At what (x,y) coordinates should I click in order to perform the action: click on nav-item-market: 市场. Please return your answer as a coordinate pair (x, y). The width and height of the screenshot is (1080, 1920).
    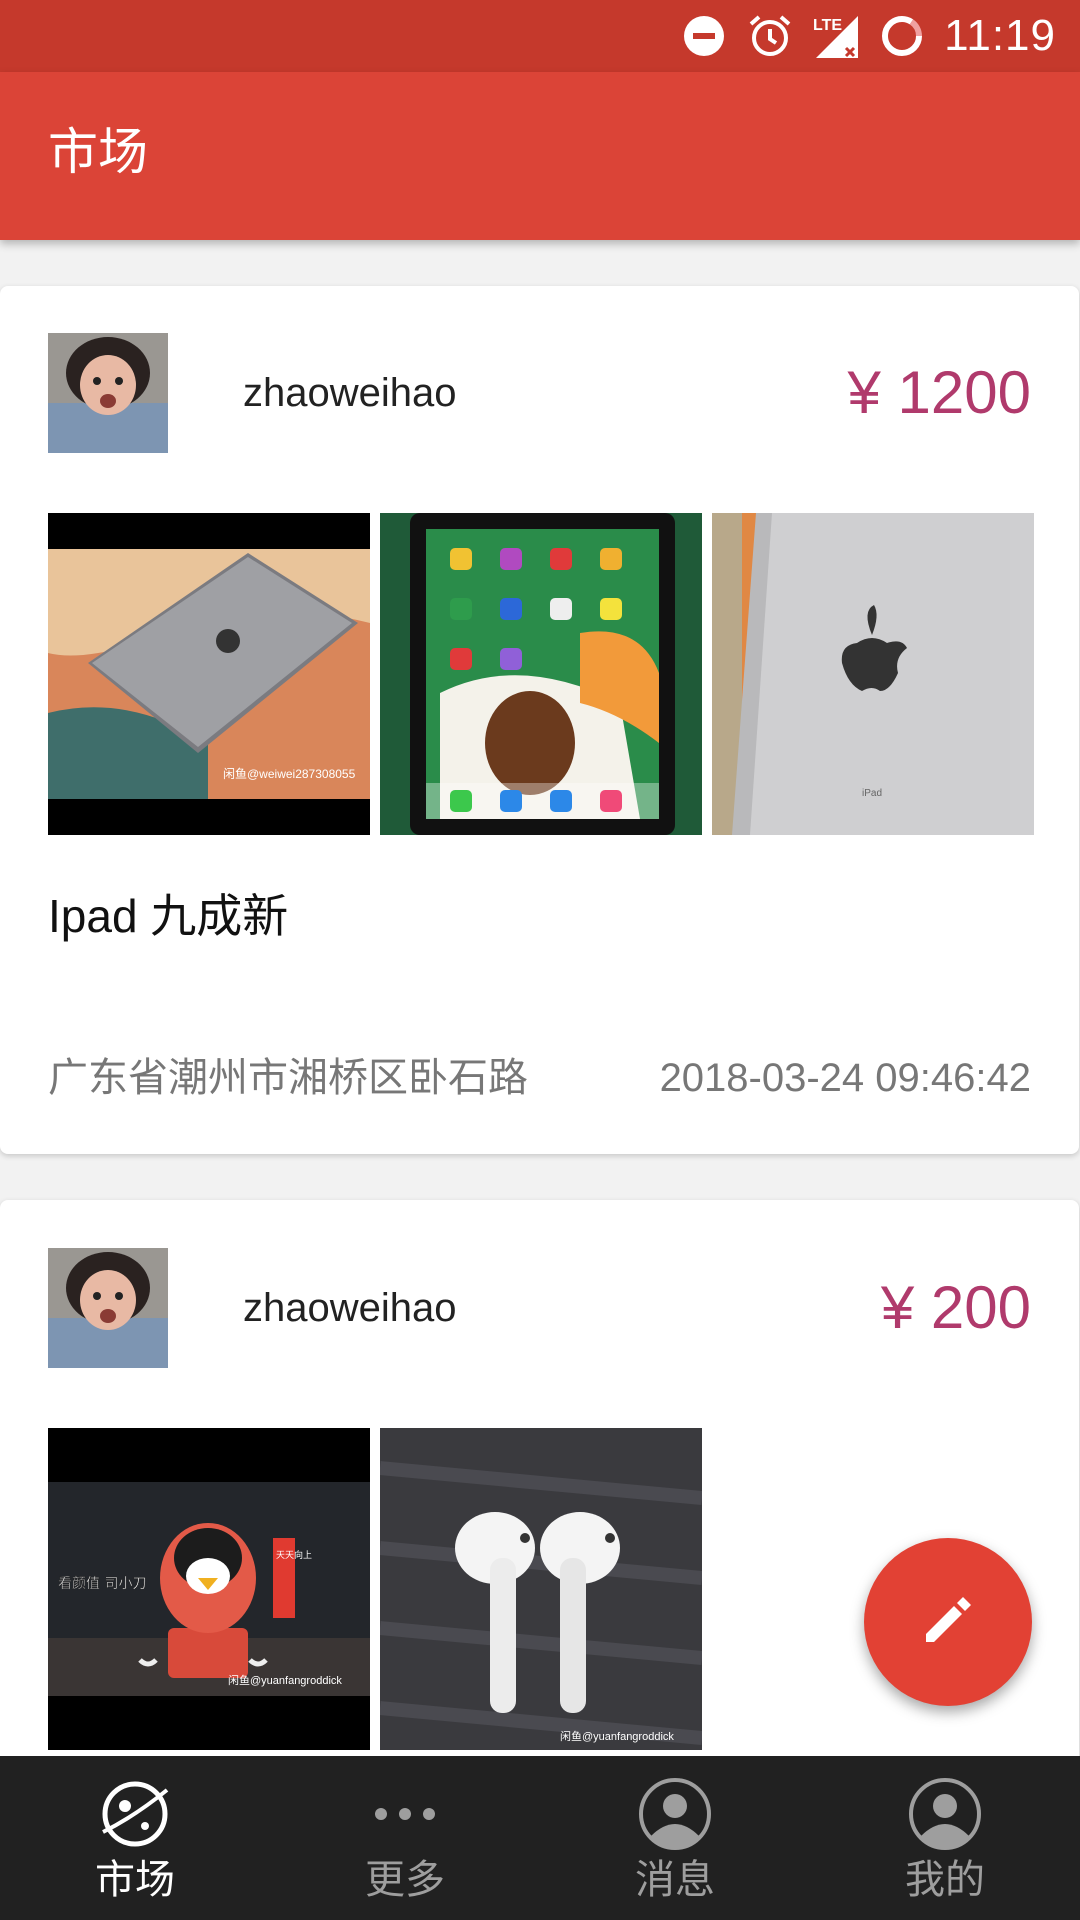
    Looking at the image, I should click on (135, 1838).